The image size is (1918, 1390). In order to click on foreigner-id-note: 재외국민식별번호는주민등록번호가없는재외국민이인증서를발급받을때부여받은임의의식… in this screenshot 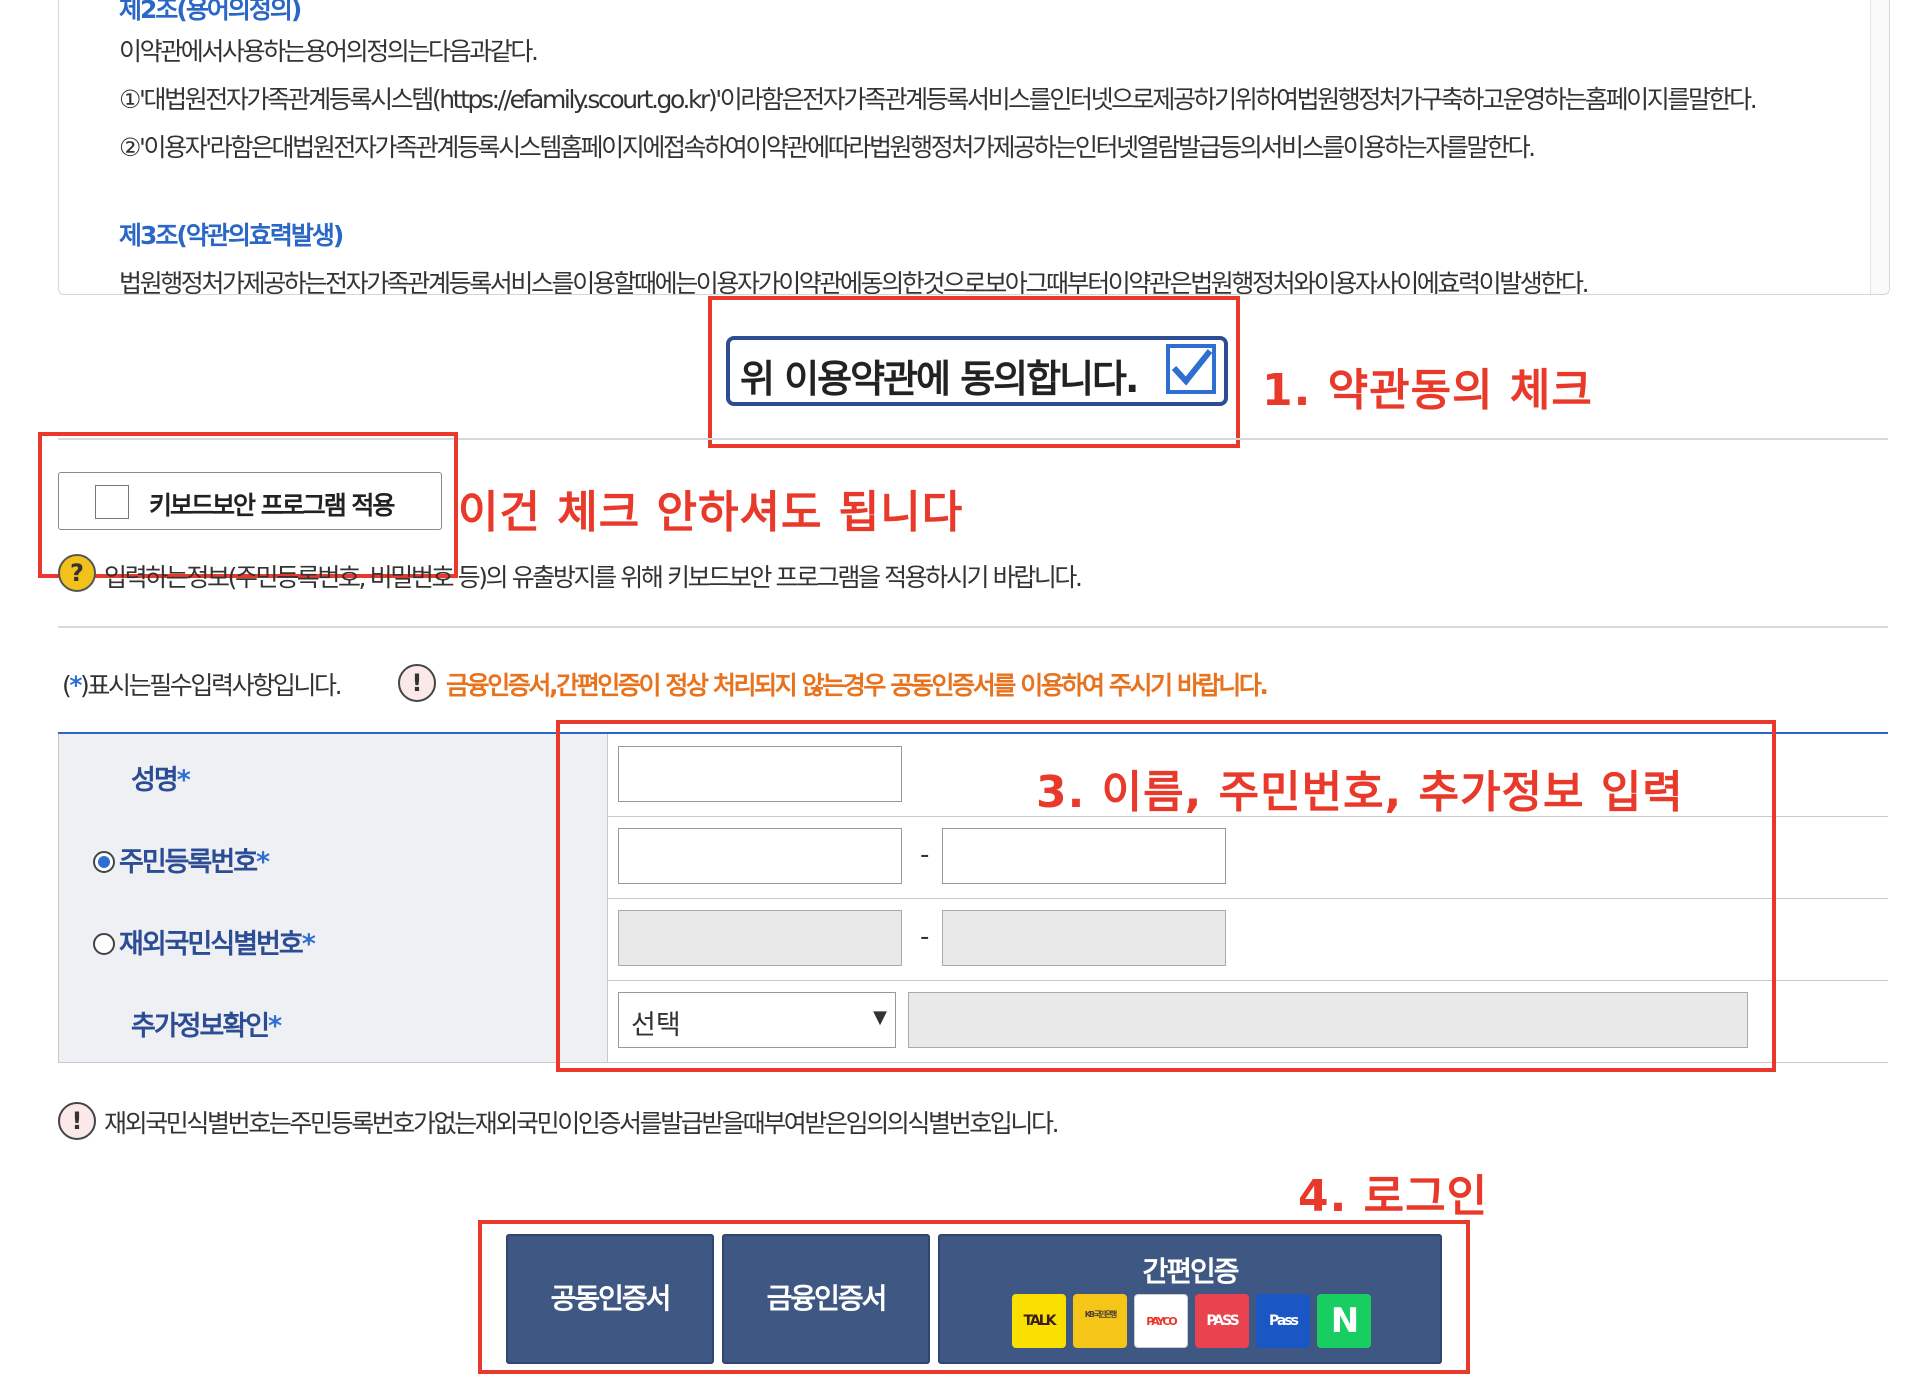, I will do `click(582, 1123)`.